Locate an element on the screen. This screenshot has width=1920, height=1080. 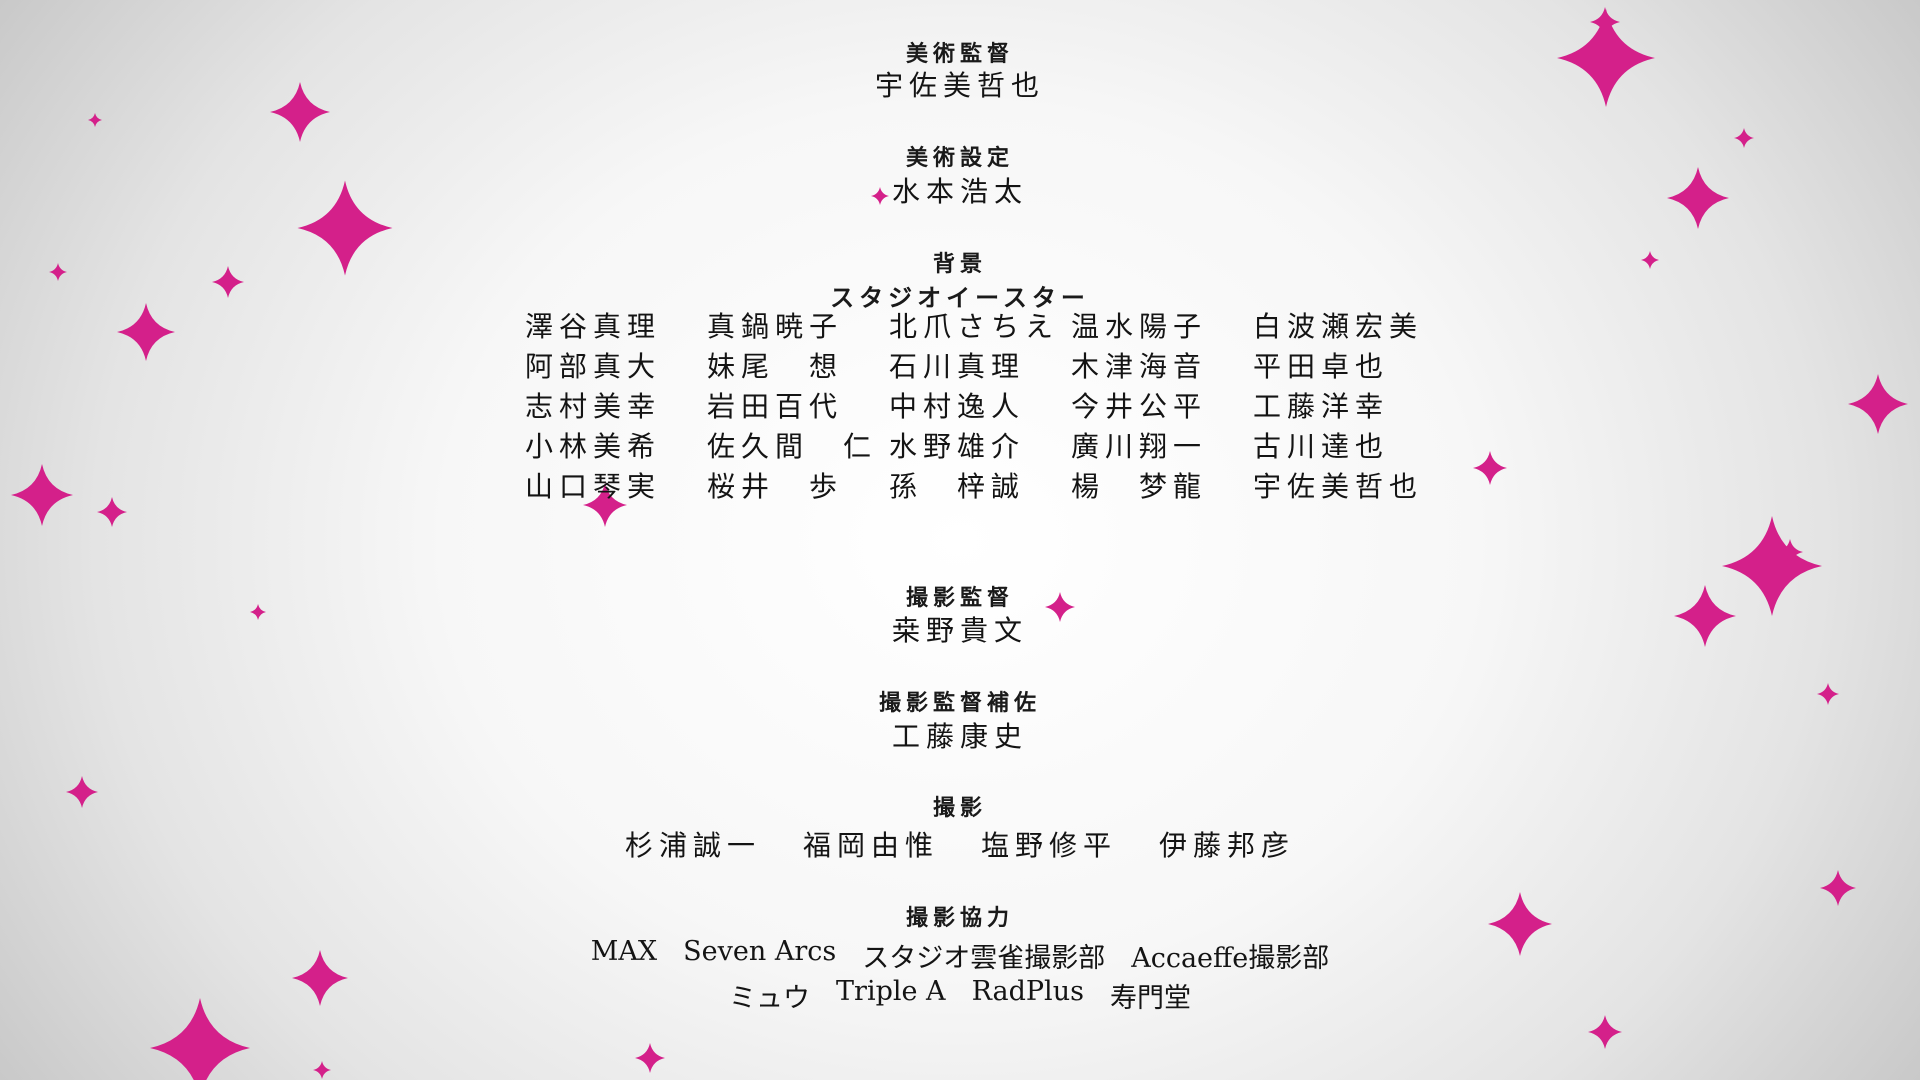
background-staff-name: 佐久間 仁 is located at coordinates (792, 446).